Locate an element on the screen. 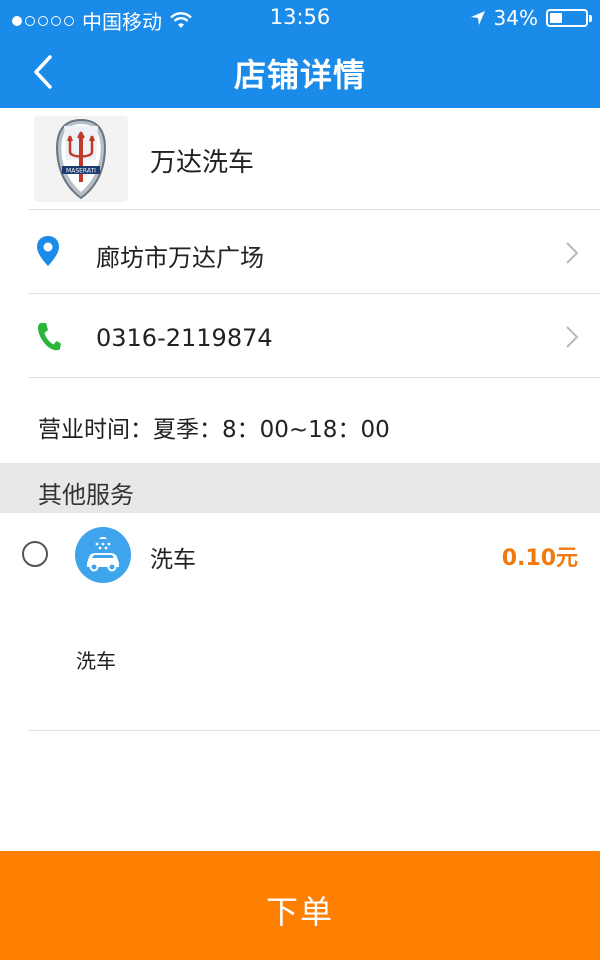 This screenshot has width=600, height=960. location-pin-icon is located at coordinates (48, 251).